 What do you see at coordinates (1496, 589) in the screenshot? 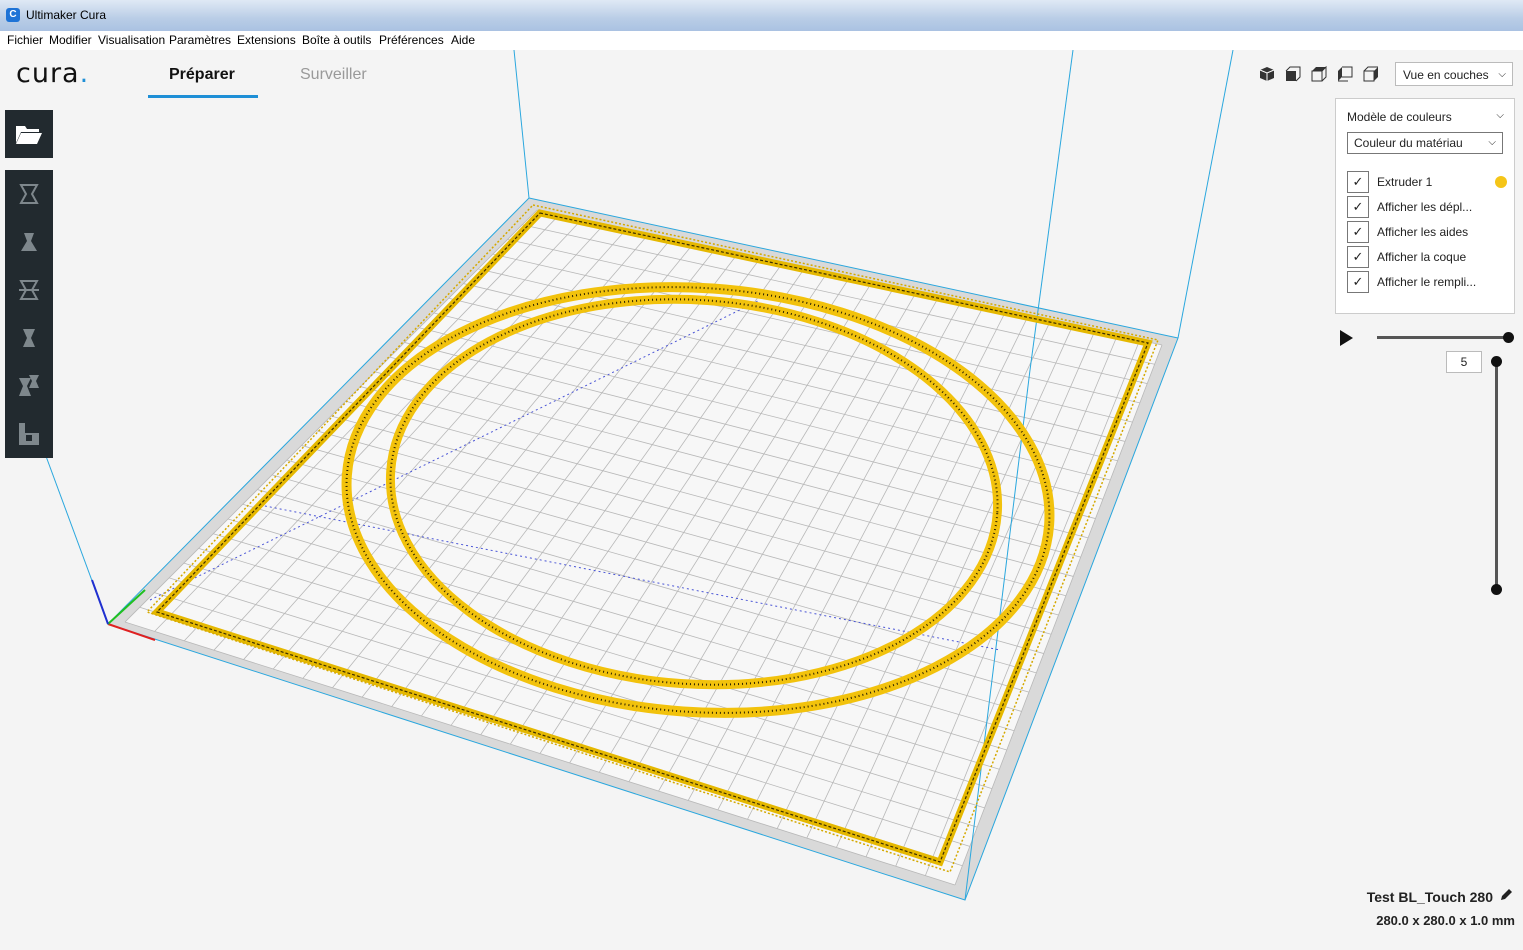
I see `layer-slider-bottom-handle` at bounding box center [1496, 589].